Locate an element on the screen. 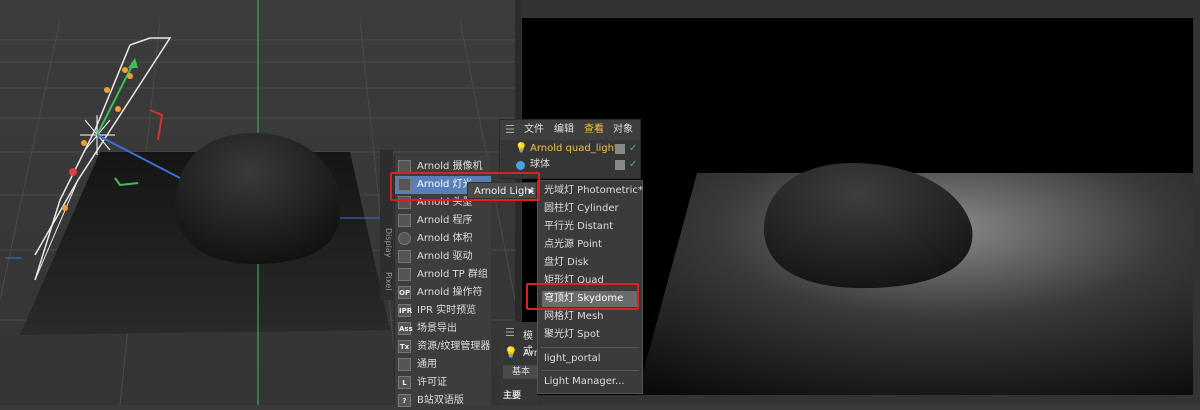  menu-edit: 编辑 is located at coordinates (564, 130).